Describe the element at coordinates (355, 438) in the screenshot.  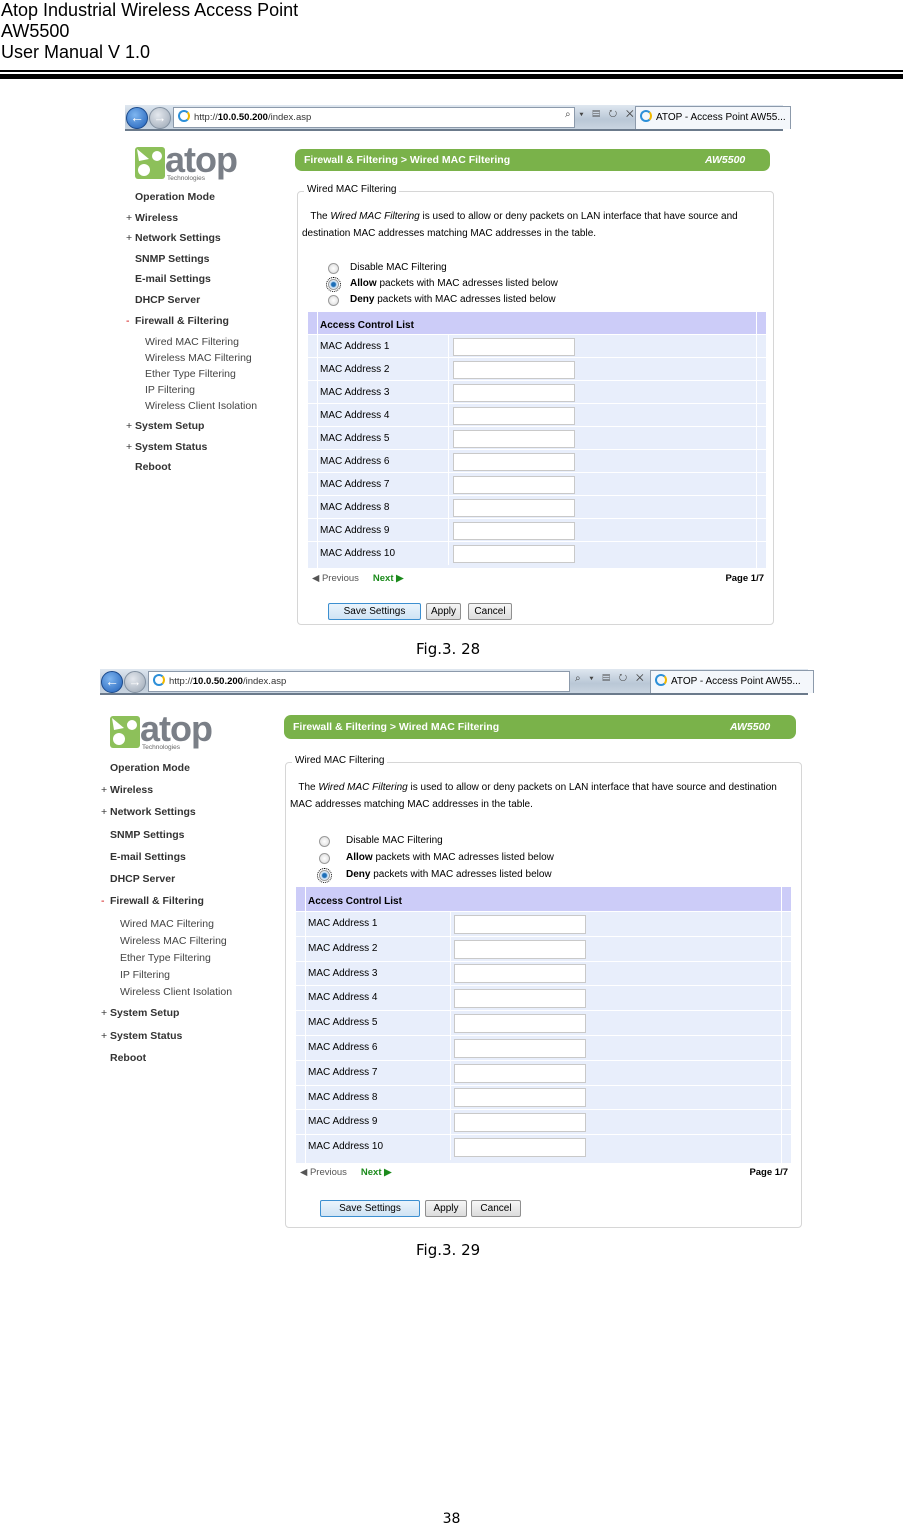
I see `mac-address-label: MAC Address 5` at that location.